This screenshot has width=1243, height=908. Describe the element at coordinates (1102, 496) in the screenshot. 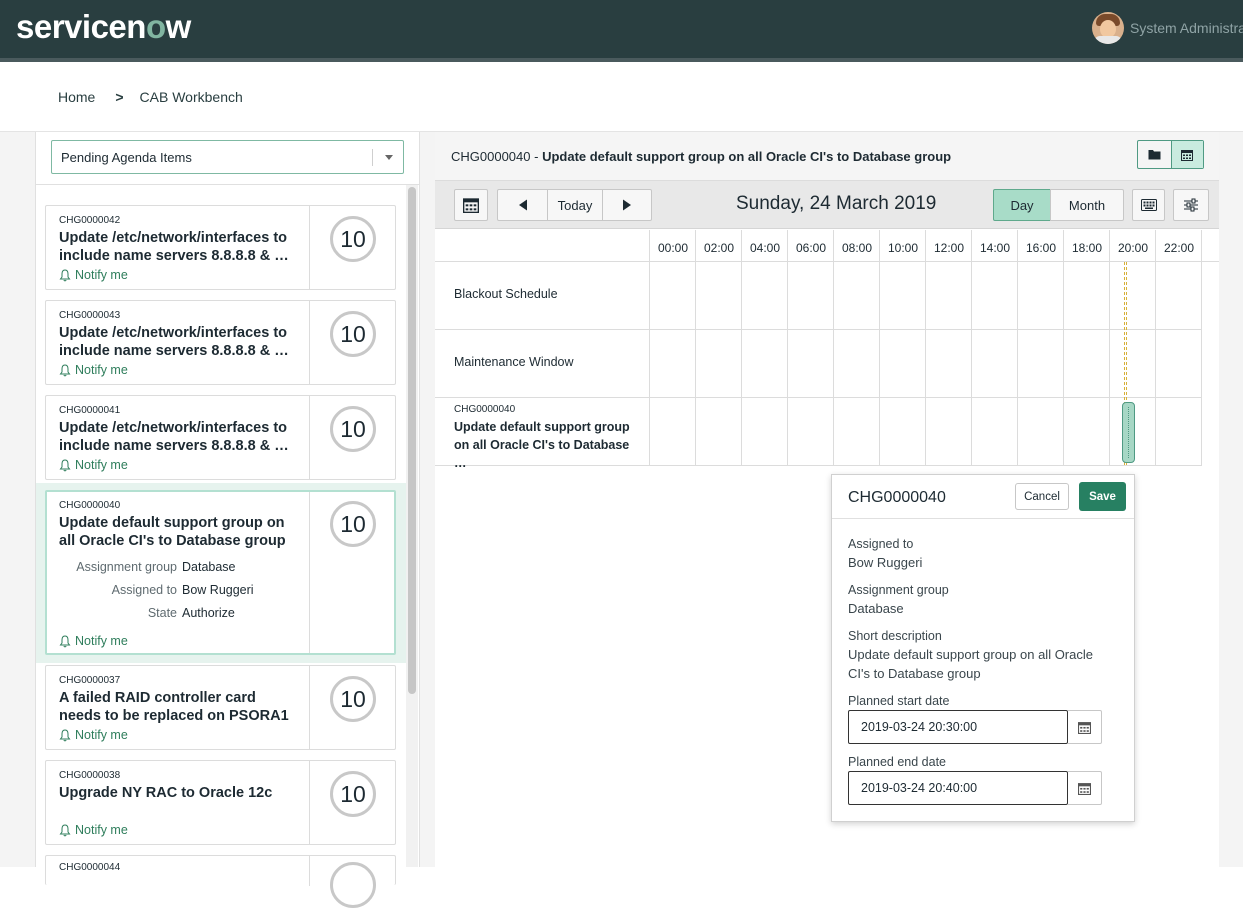

I see `save-button: Save` at that location.